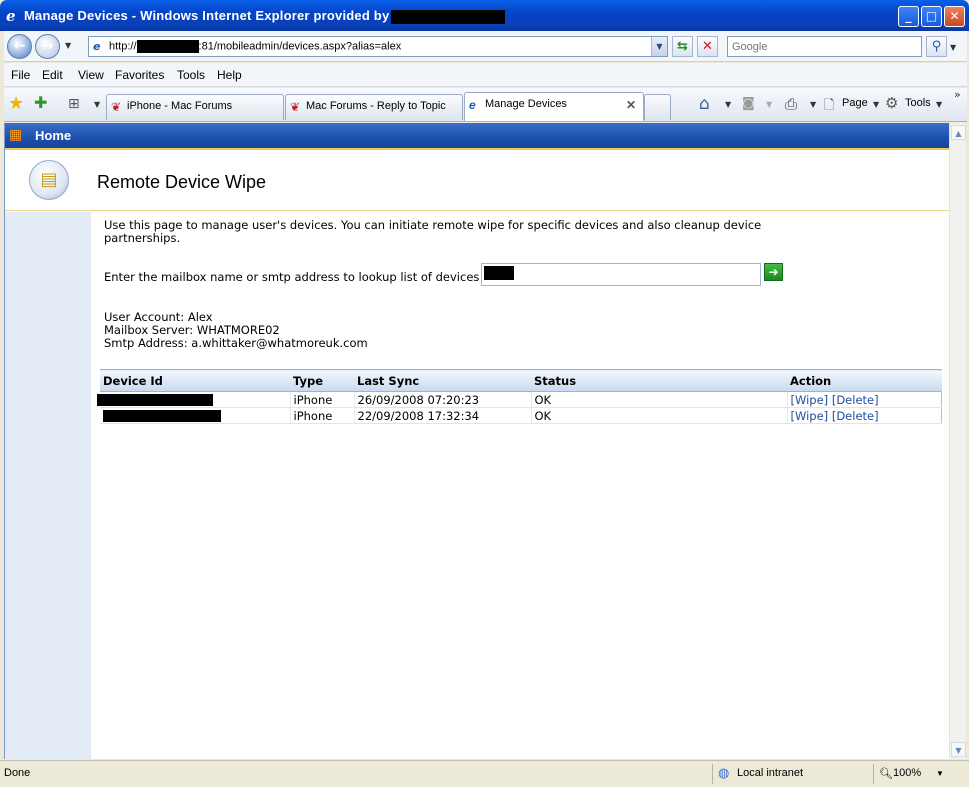 This screenshot has height=787, width=969. What do you see at coordinates (484, 773) in the screenshot?
I see `status-bar: Done ◍ Local intranet 🔍︎ 100% ▼` at bounding box center [484, 773].